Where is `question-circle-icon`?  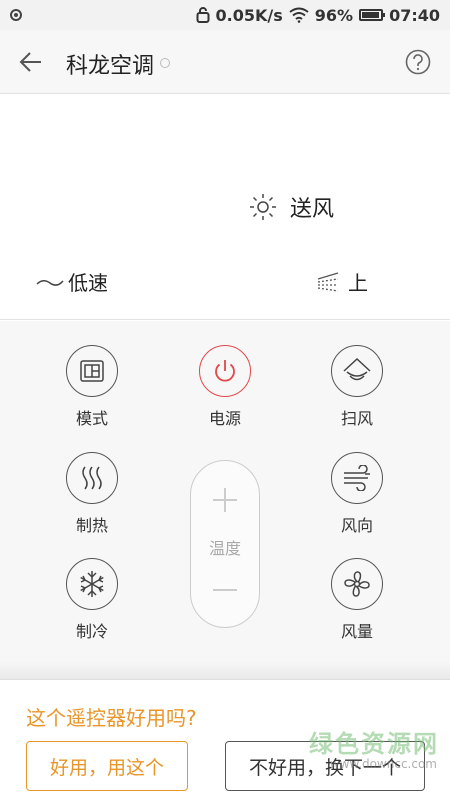
question-circle-icon is located at coordinates (418, 62).